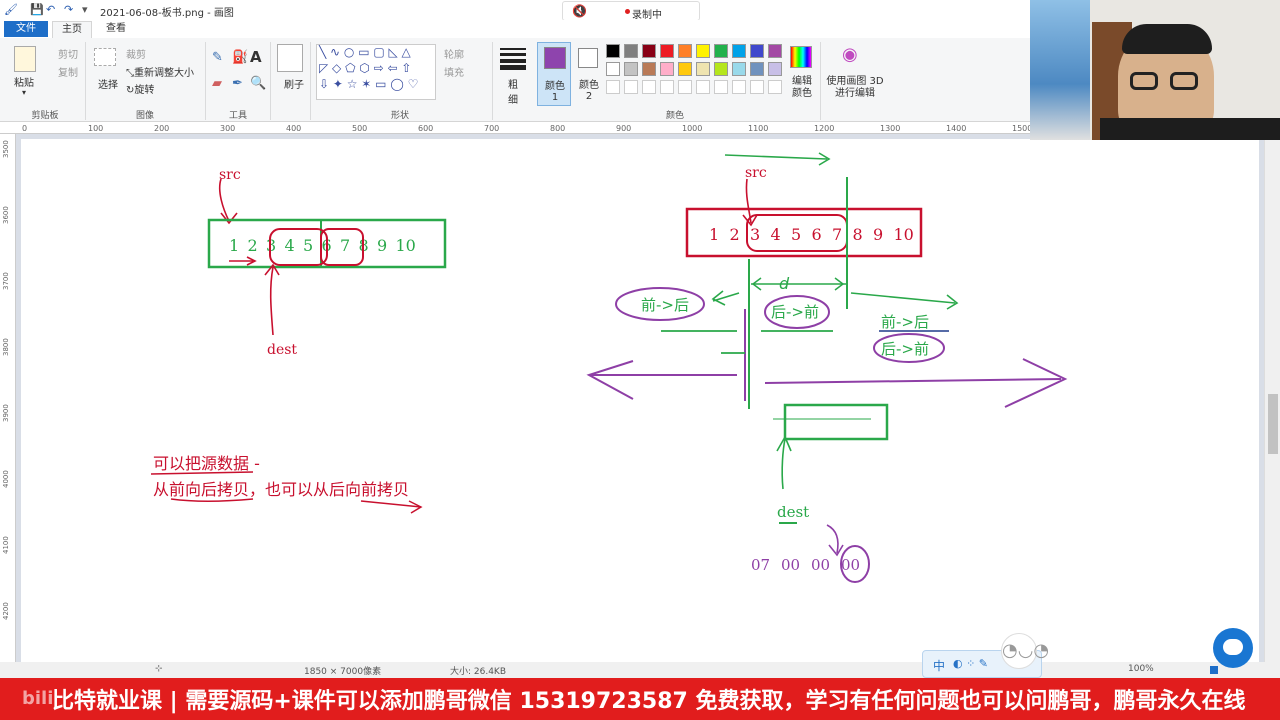 Image resolution: width=1280 pixels, height=720 pixels. What do you see at coordinates (776, 234) in the screenshot?
I see `number-cell: 4` at bounding box center [776, 234].